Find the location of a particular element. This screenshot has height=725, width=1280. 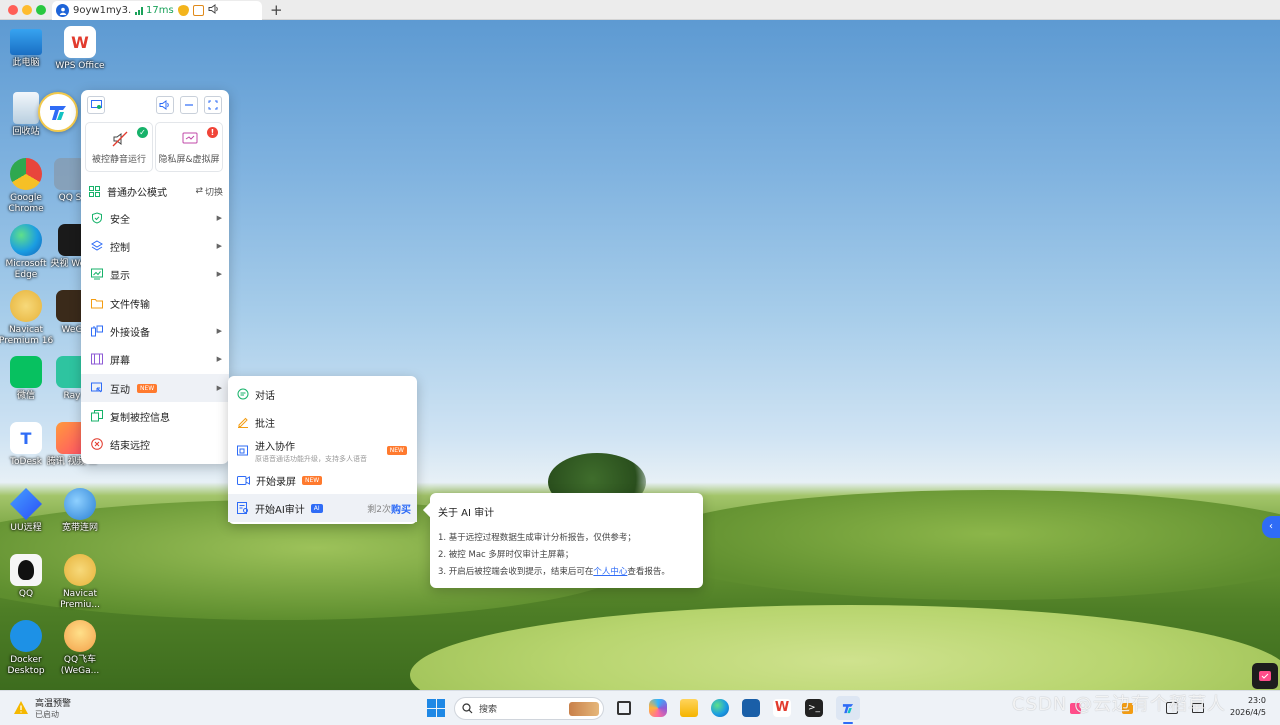

user-avatar-icon is located at coordinates (62, 10).